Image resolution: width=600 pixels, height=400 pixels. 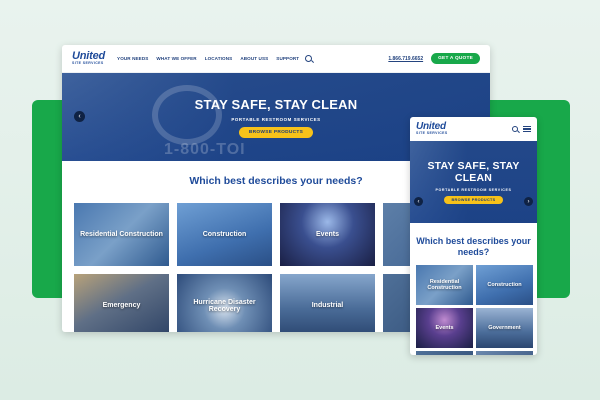 What do you see at coordinates (528, 201) in the screenshot?
I see `mobile-carousel-next-icon: ›` at bounding box center [528, 201].